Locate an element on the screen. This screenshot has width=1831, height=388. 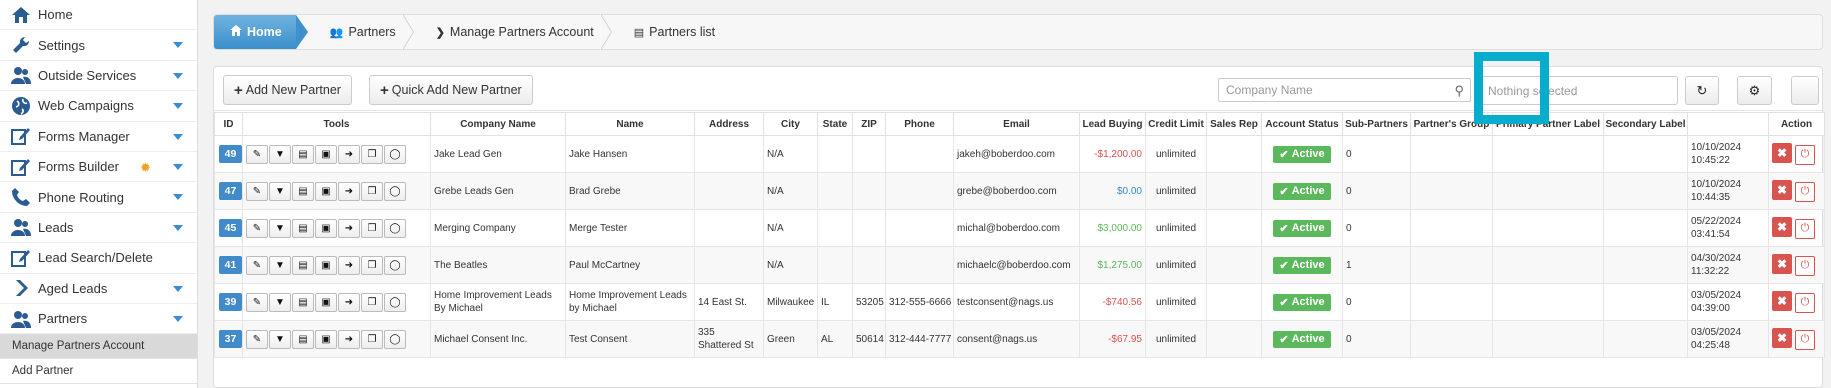
sidebar-item-web-campaigns: Web Campaigns is located at coordinates (98, 106).